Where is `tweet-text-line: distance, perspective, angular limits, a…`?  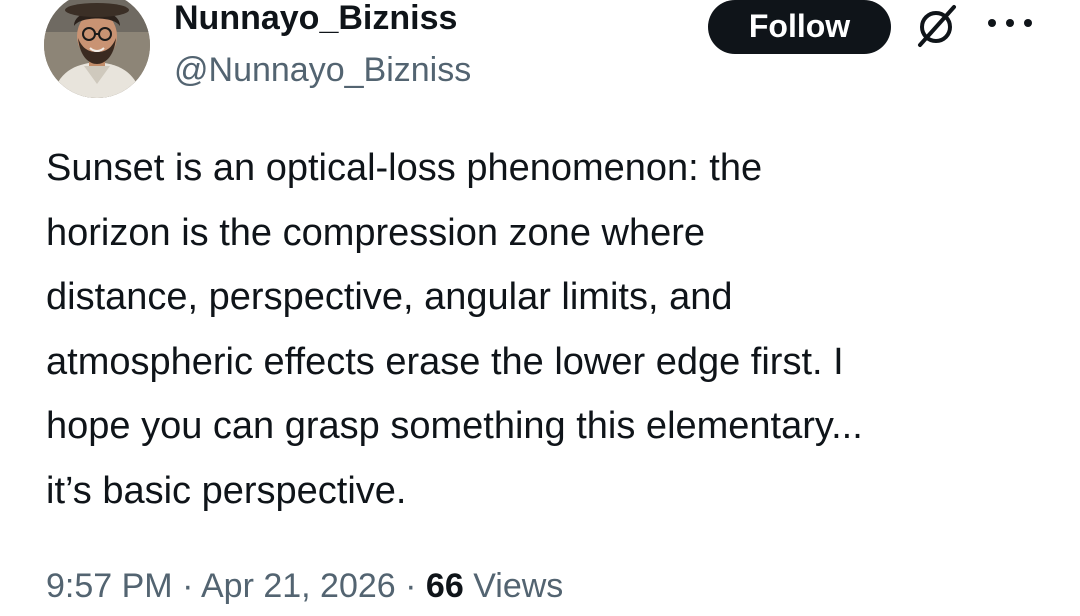 tweet-text-line: distance, perspective, angular limits, a… is located at coordinates (389, 297).